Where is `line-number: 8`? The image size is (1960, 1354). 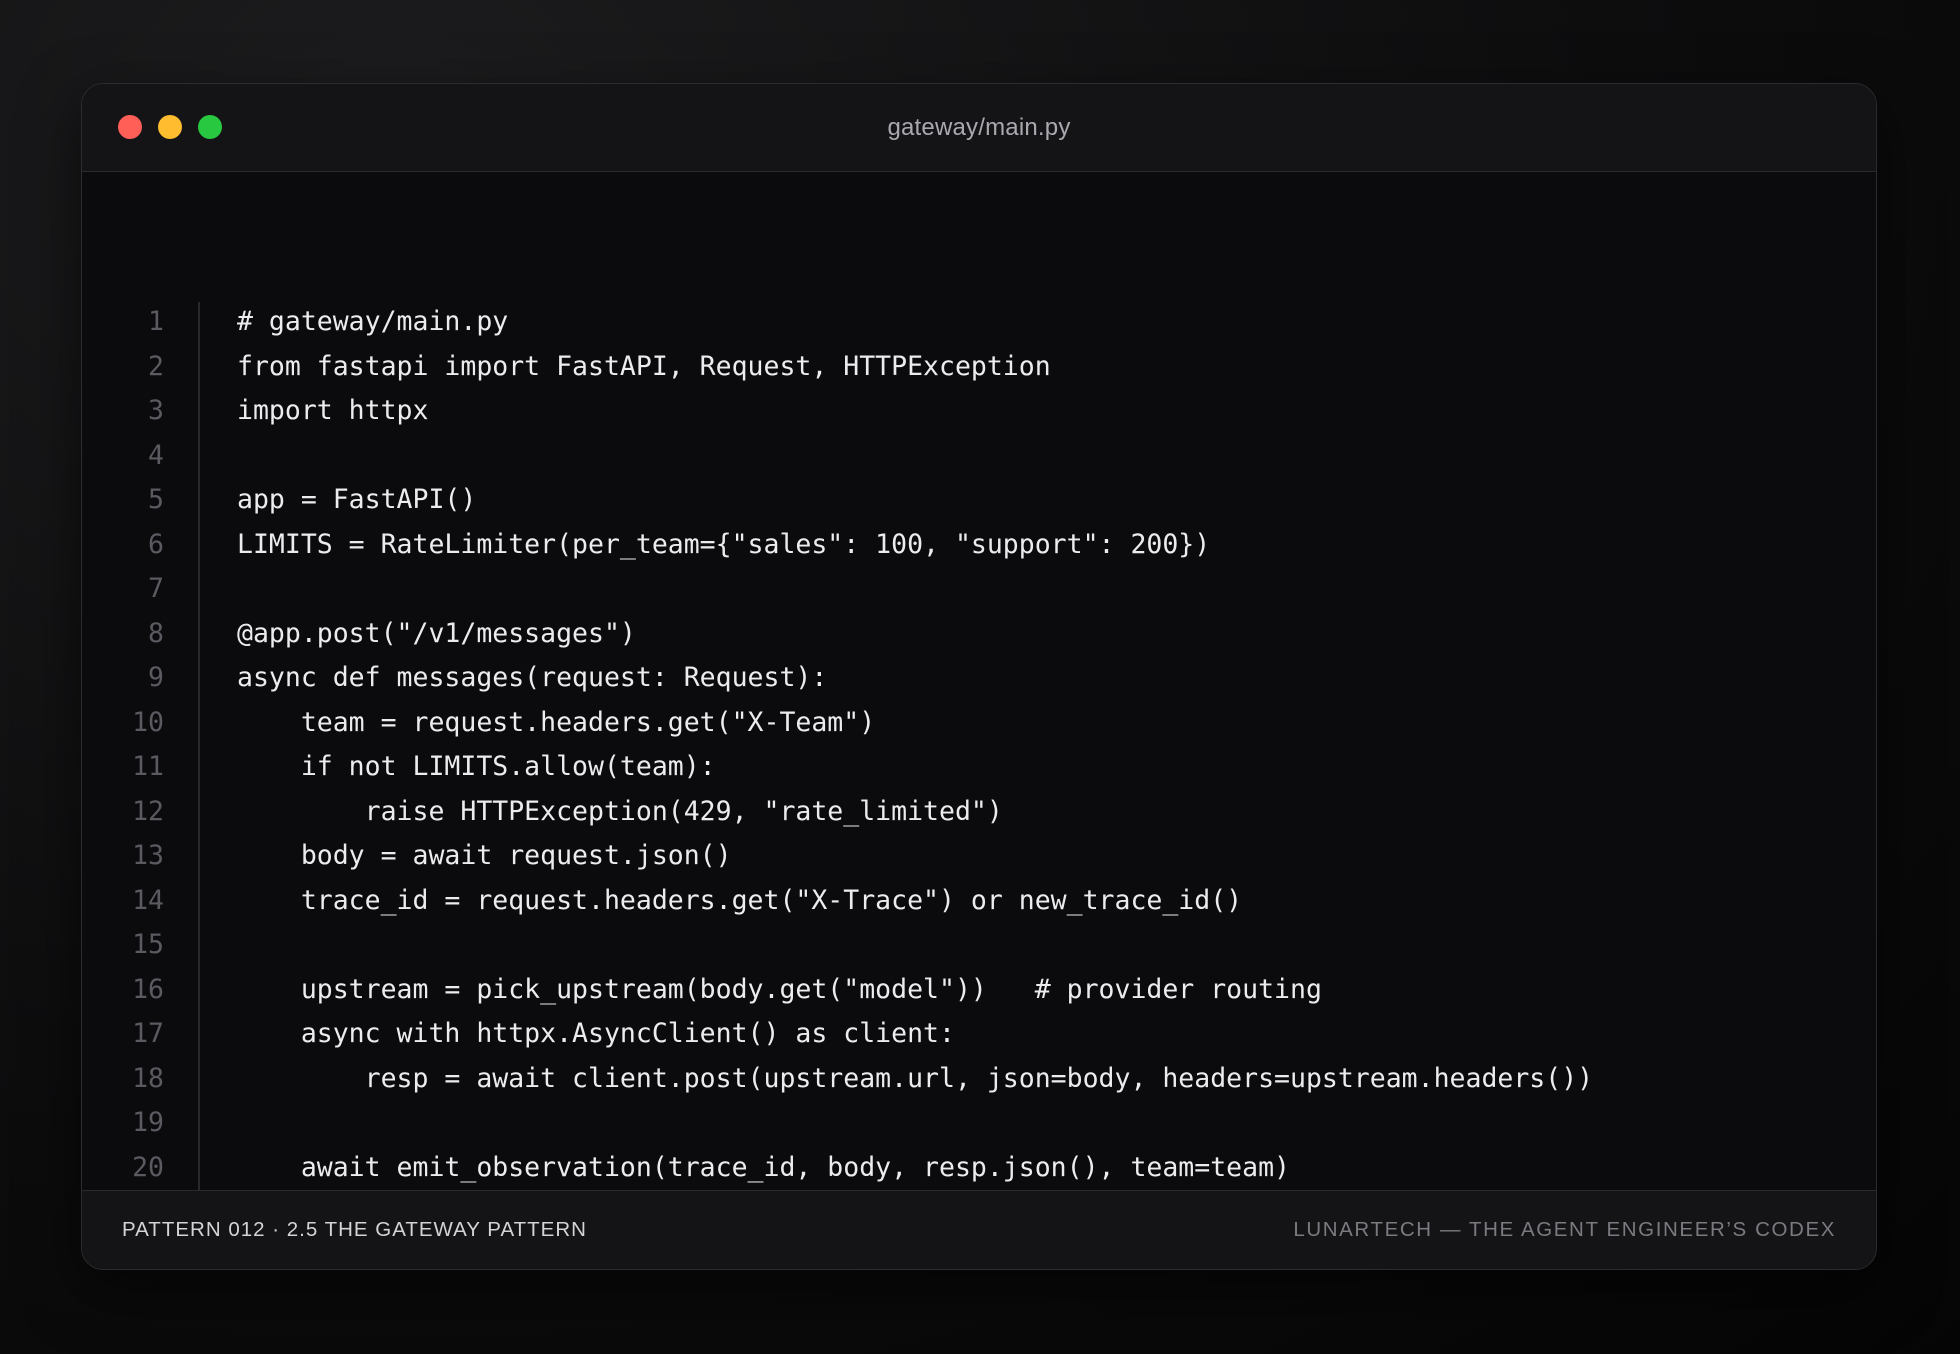 line-number: 8 is located at coordinates (156, 633).